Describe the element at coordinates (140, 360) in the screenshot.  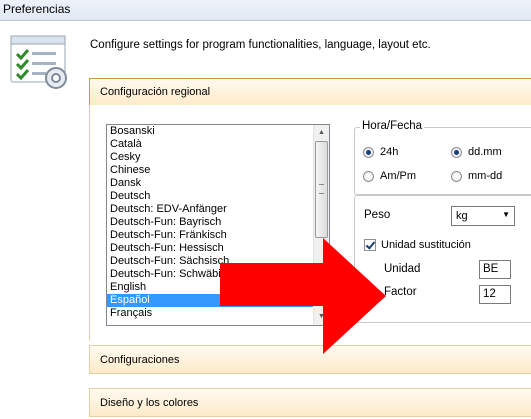
I see `section-title: Configuraciones` at that location.